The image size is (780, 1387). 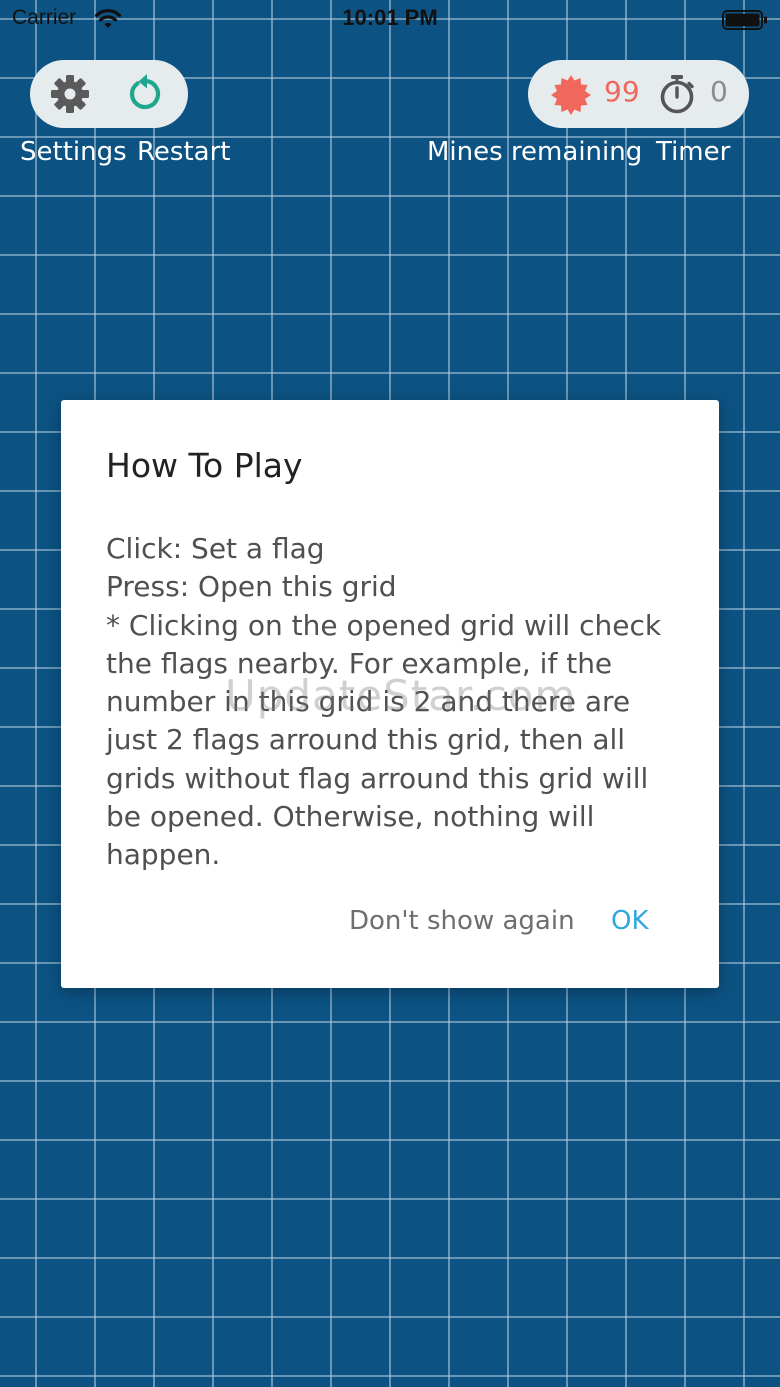 I want to click on restart-icon, so click(x=144, y=94).